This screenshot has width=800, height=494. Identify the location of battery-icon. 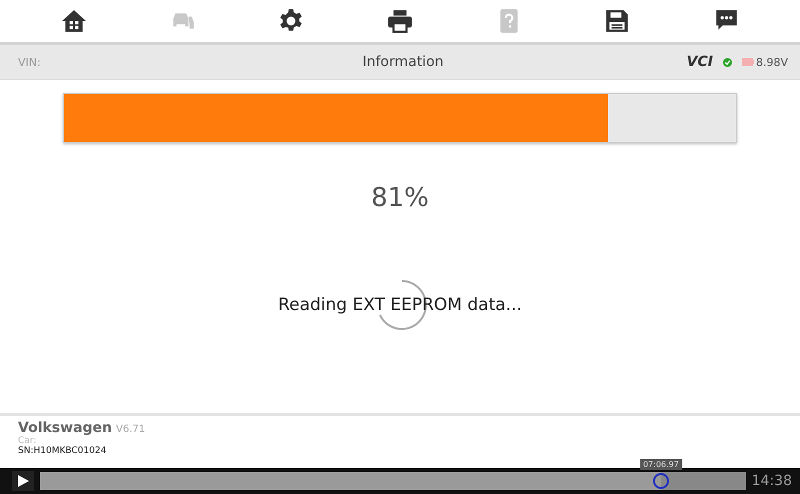
(748, 62).